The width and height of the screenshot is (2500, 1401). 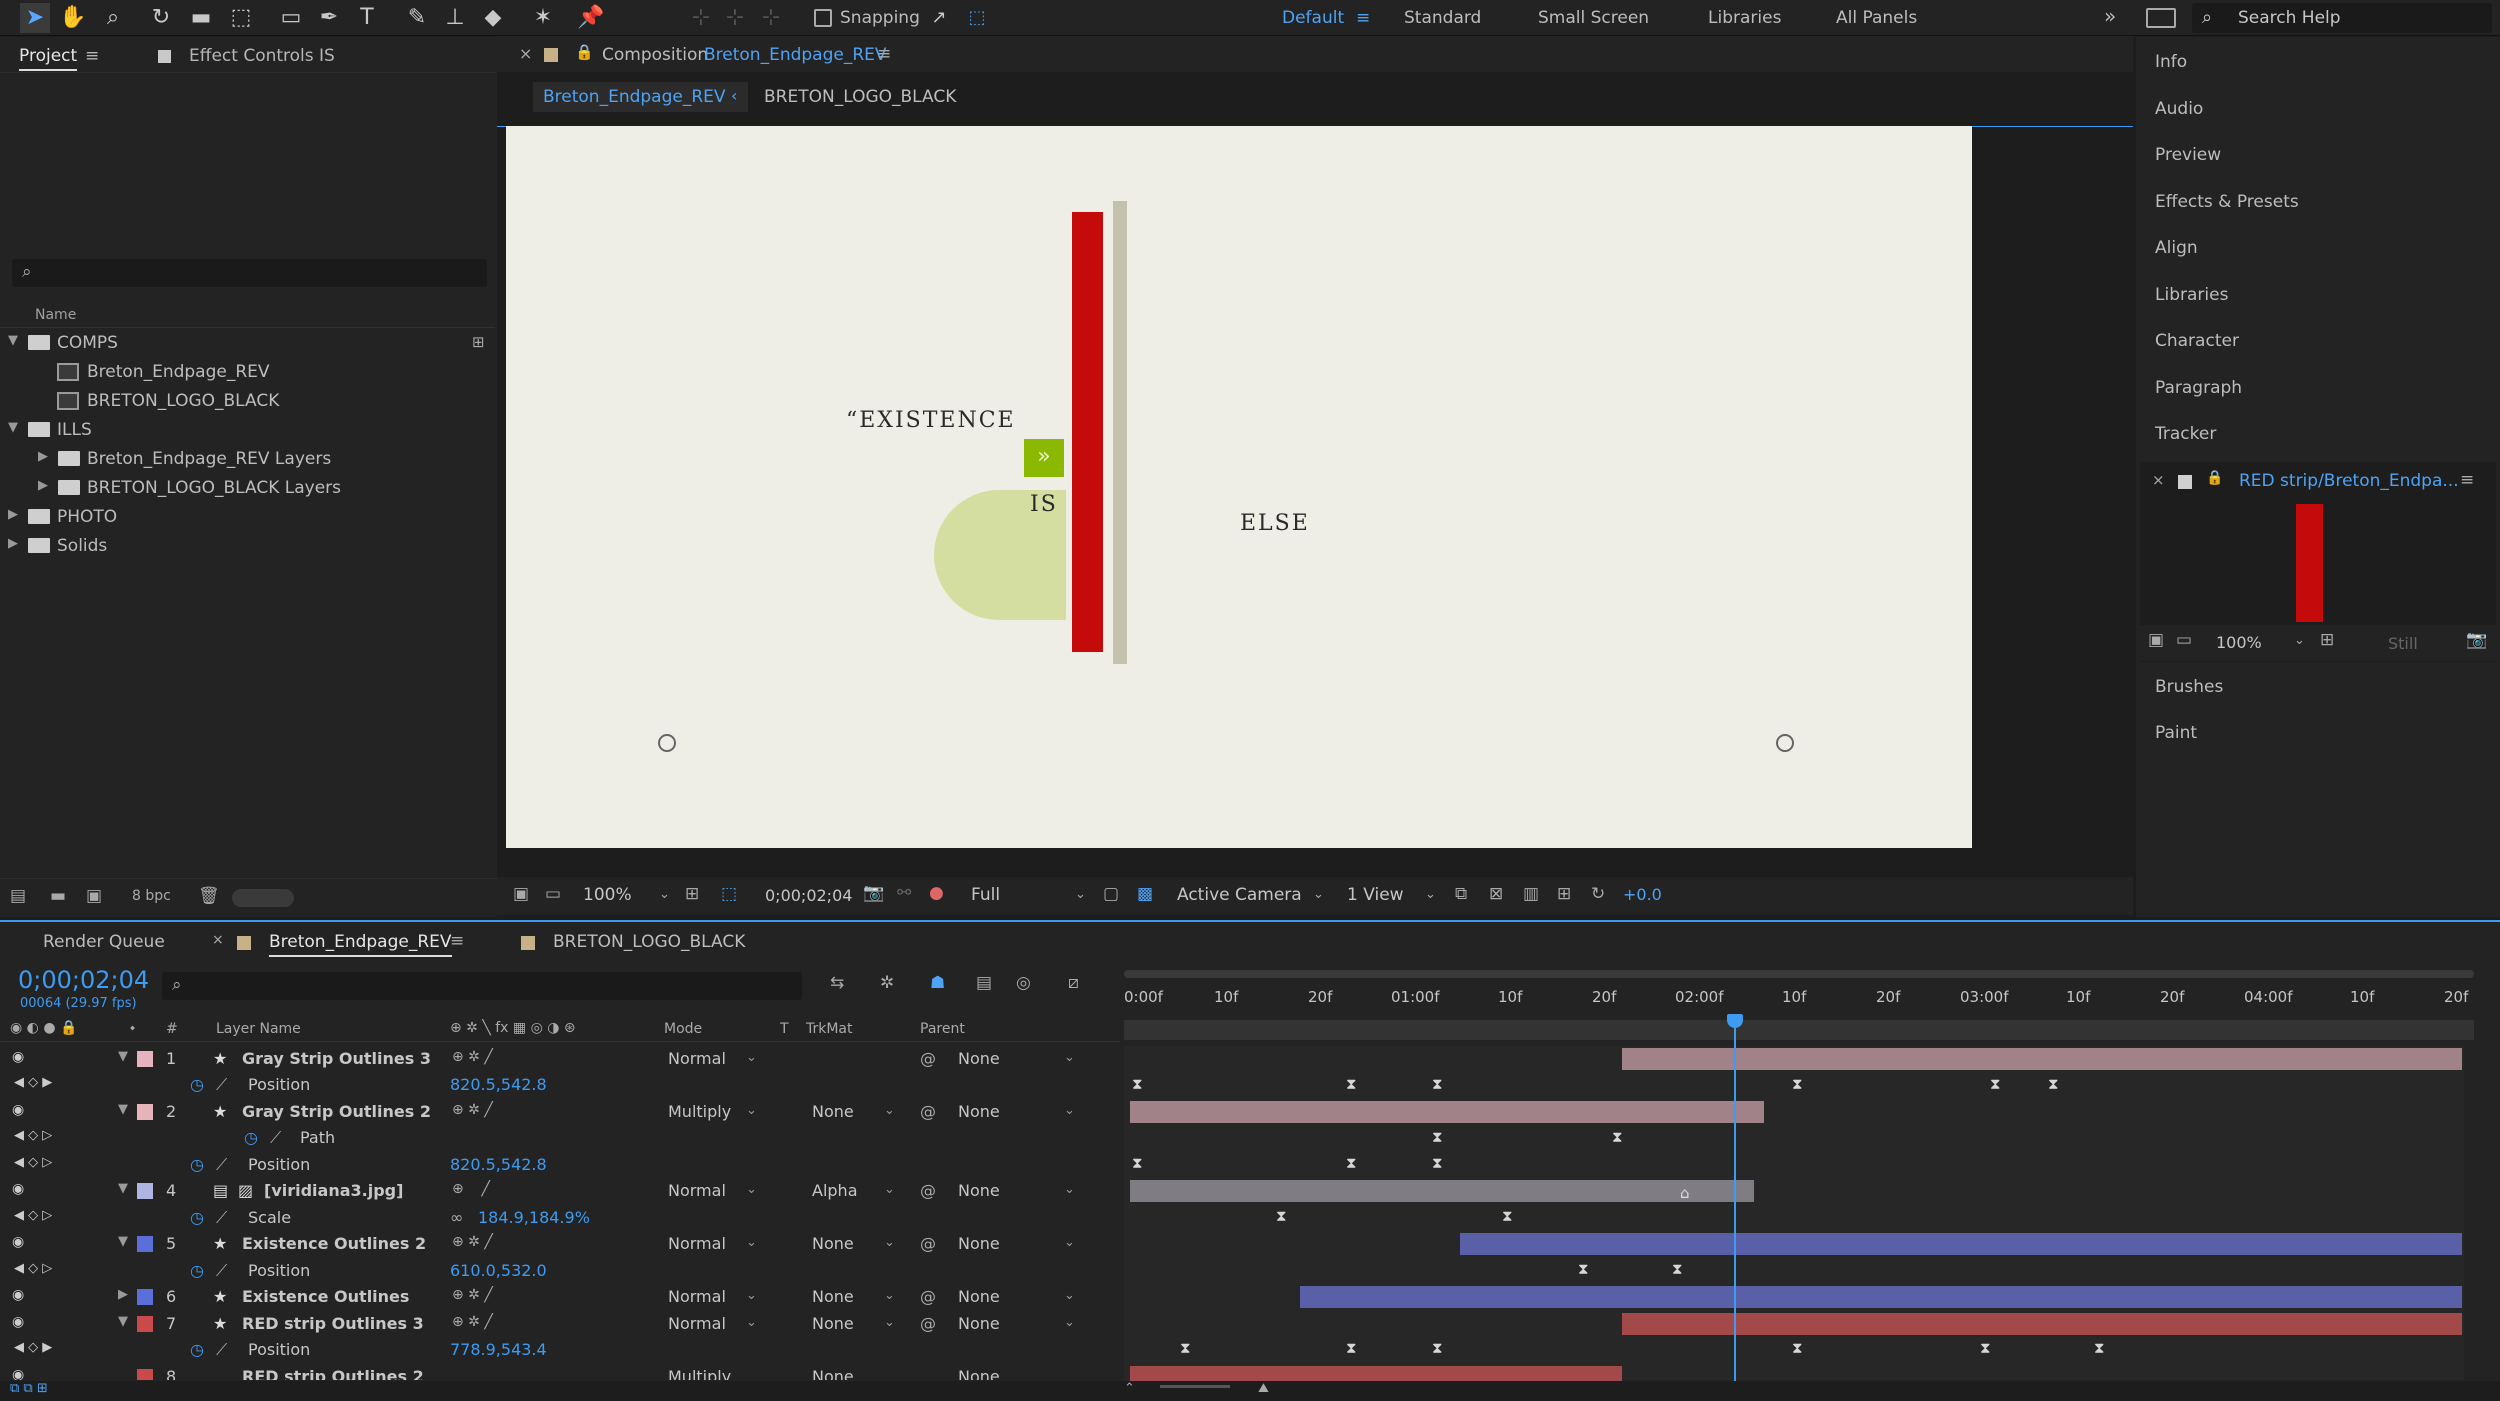 What do you see at coordinates (729, 894) in the screenshot?
I see `mask-visibility-icon: ⬚` at bounding box center [729, 894].